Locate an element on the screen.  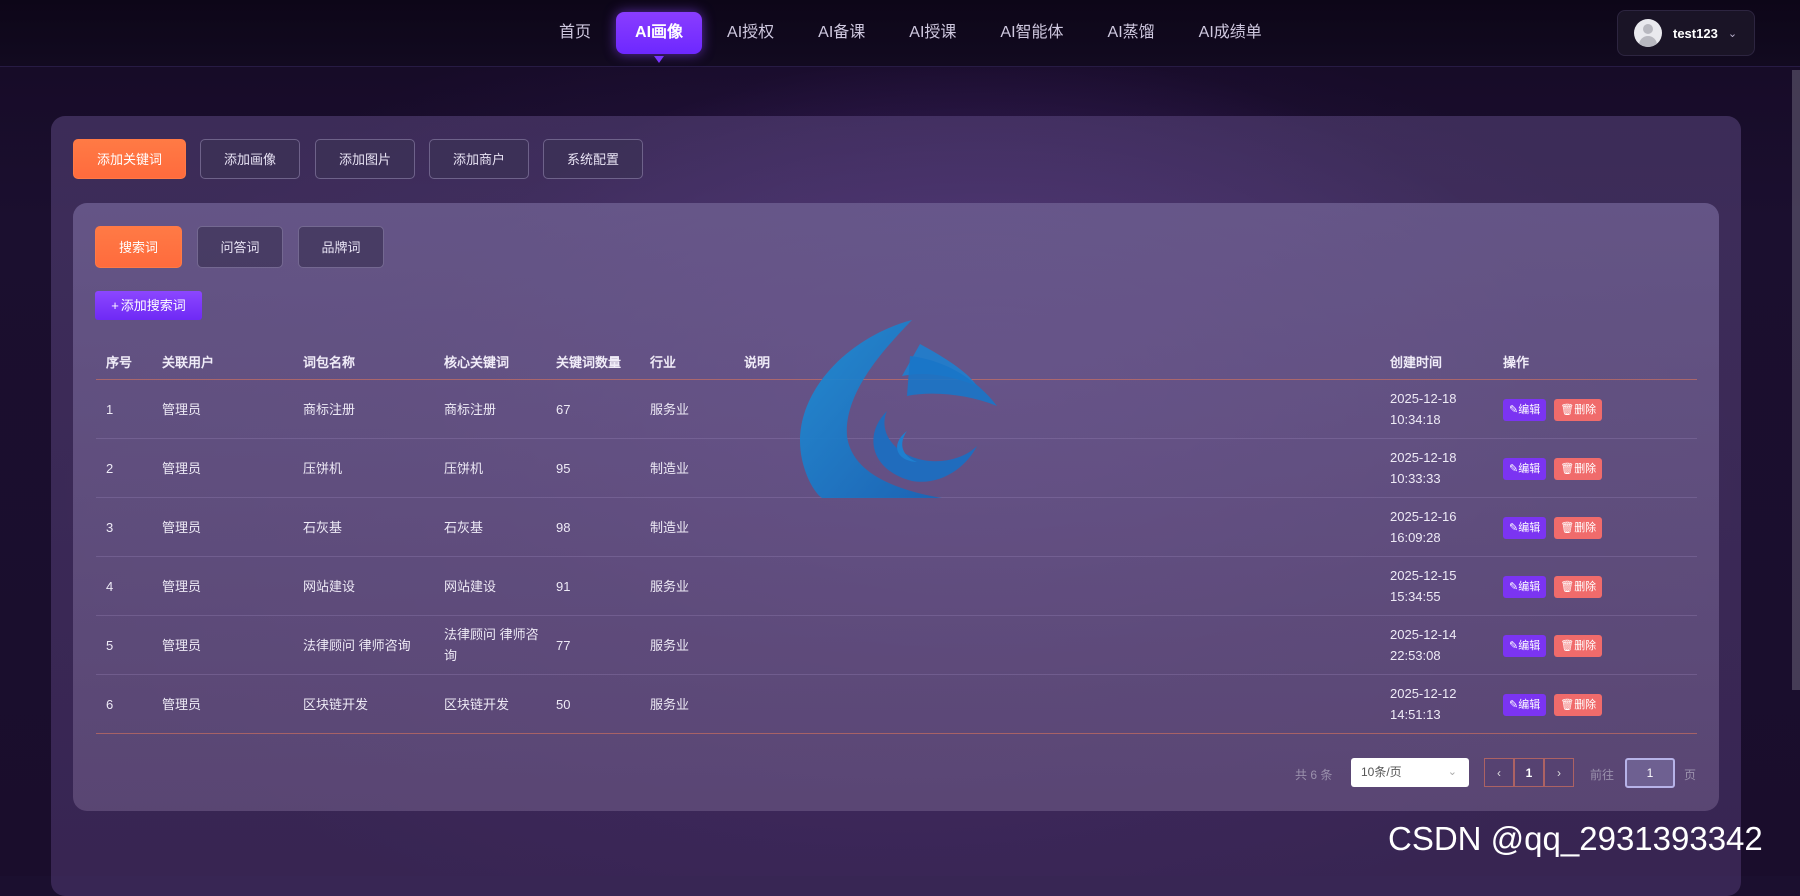
row-no: 5 is located at coordinates (124, 645).